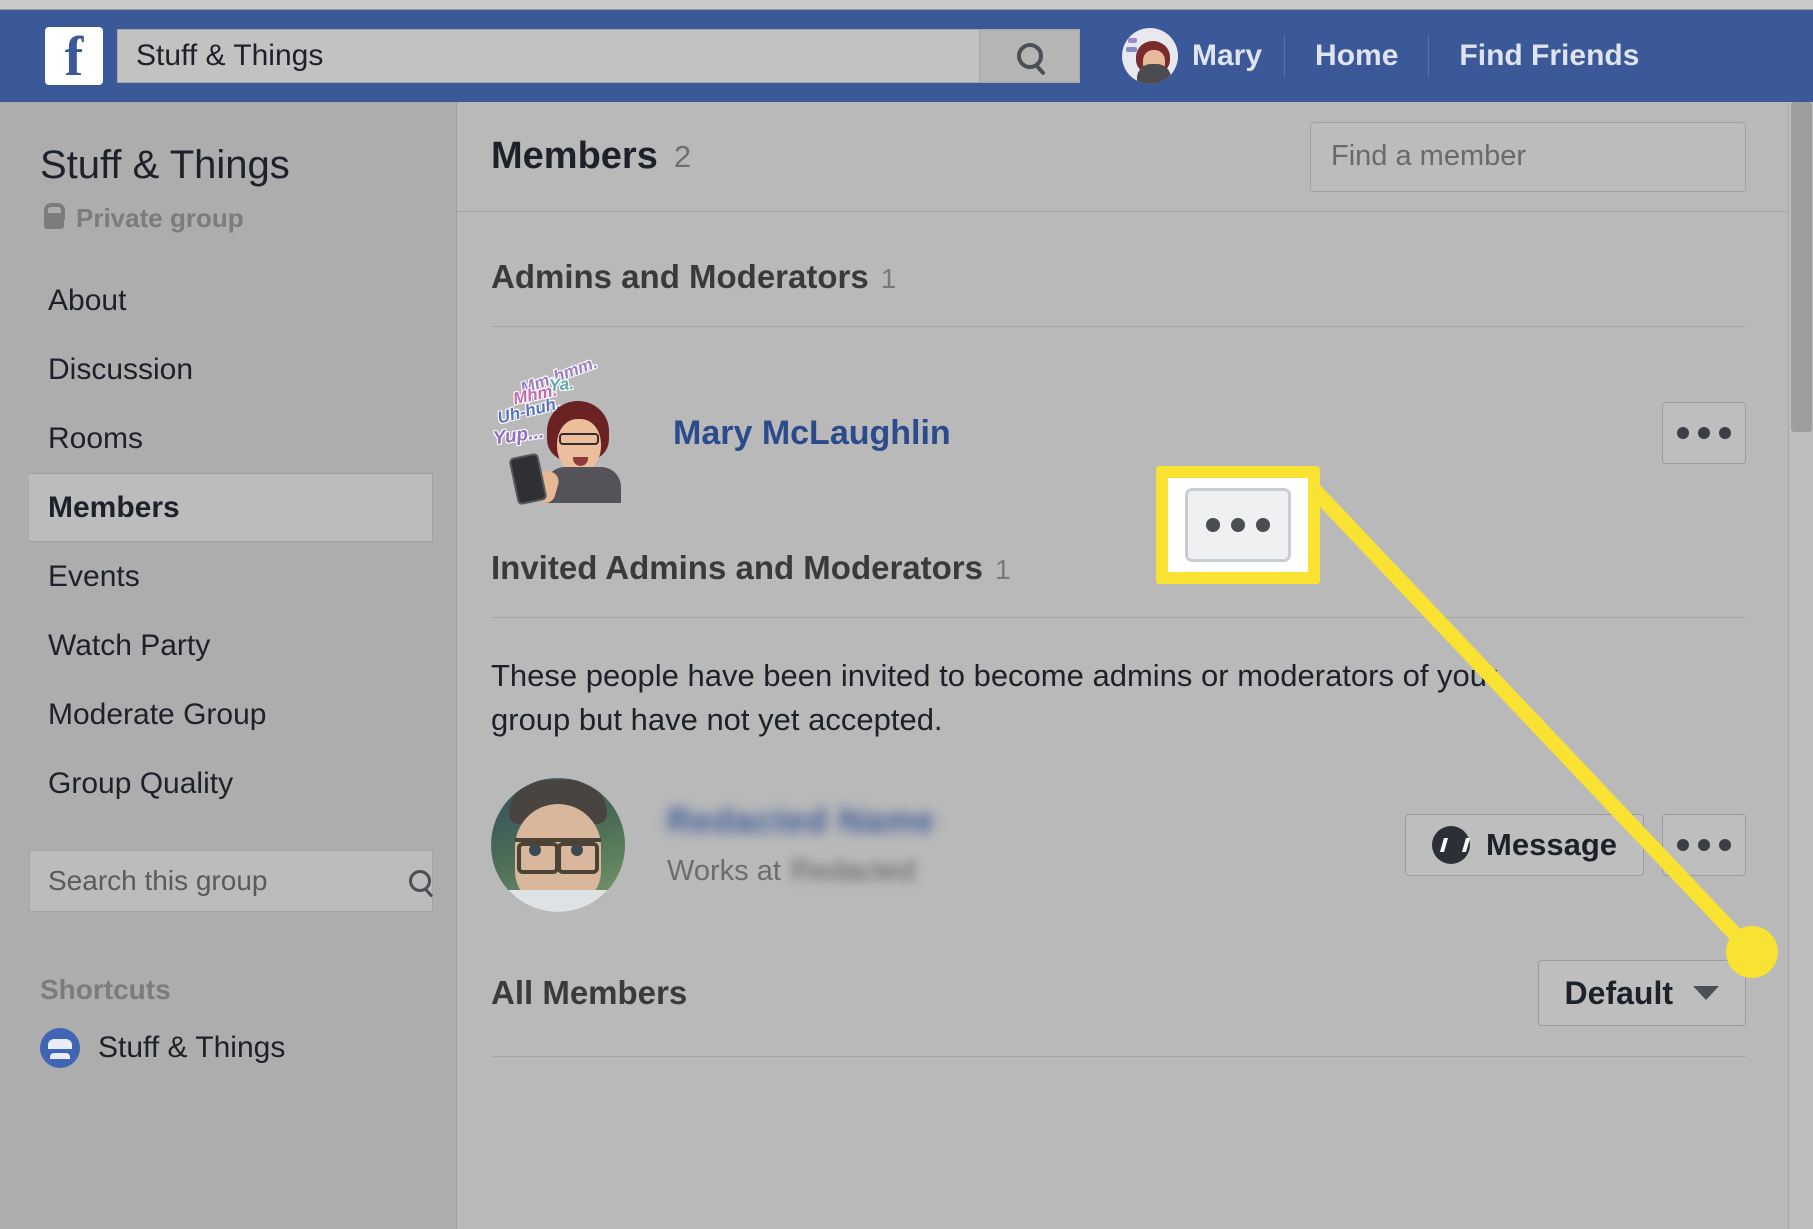 The height and width of the screenshot is (1229, 1813). What do you see at coordinates (558, 901) in the screenshot?
I see `avatar-shirt` at bounding box center [558, 901].